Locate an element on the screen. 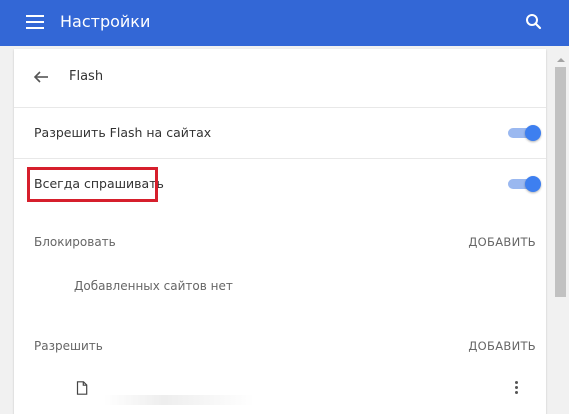 This screenshot has height=414, width=569. allow-section-label: Разрешить is located at coordinates (68, 346).